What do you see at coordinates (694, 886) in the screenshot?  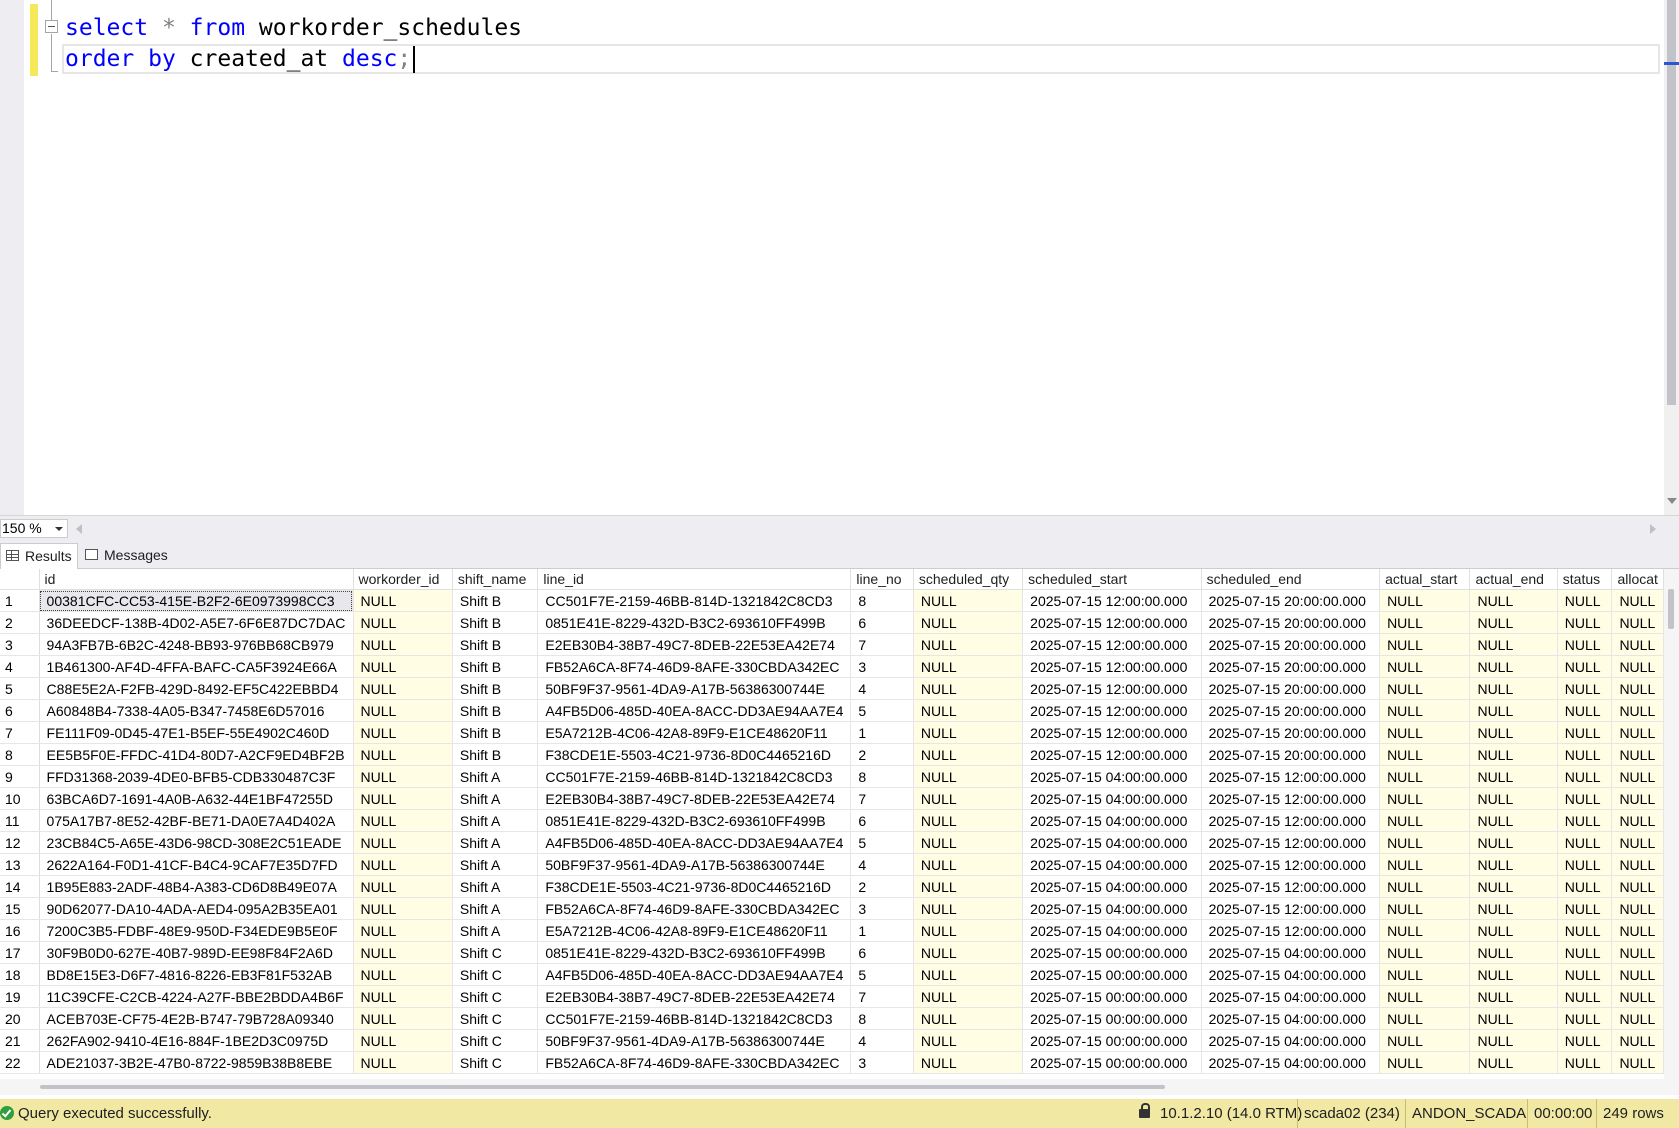 I see `table-cell: F38CDE1E-5503-4C21-9736-8D0C4465216D` at bounding box center [694, 886].